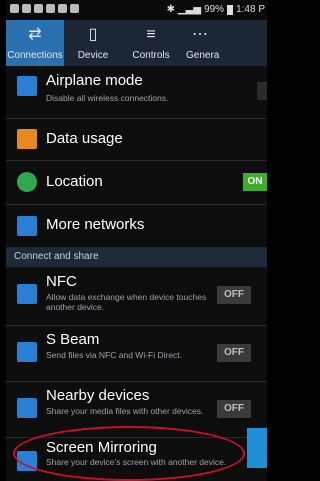  What do you see at coordinates (27, 352) in the screenshot?
I see `s-beam-icon` at bounding box center [27, 352].